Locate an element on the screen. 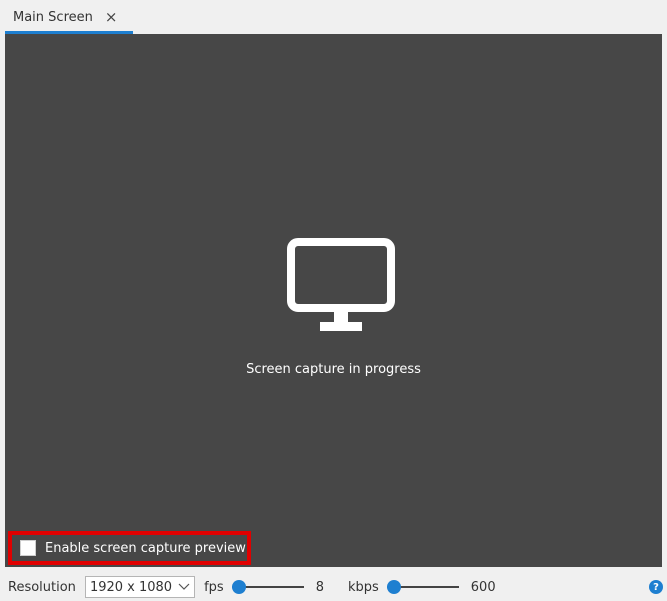  tab-main-screen: Main Screen × is located at coordinates (69, 19).